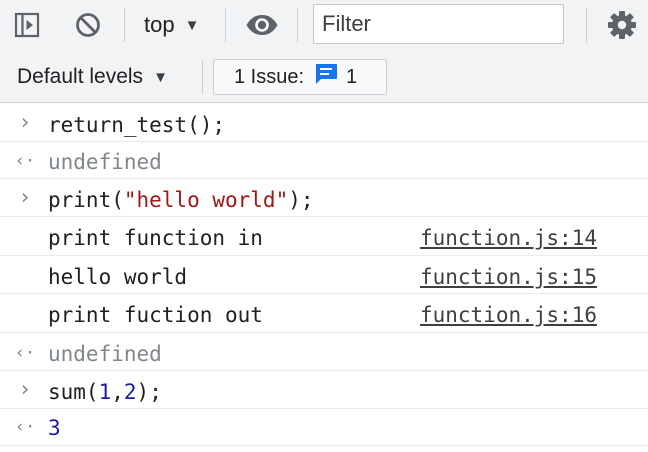  What do you see at coordinates (324, 390) in the screenshot?
I see `console-input-row: › sum(1,2);` at bounding box center [324, 390].